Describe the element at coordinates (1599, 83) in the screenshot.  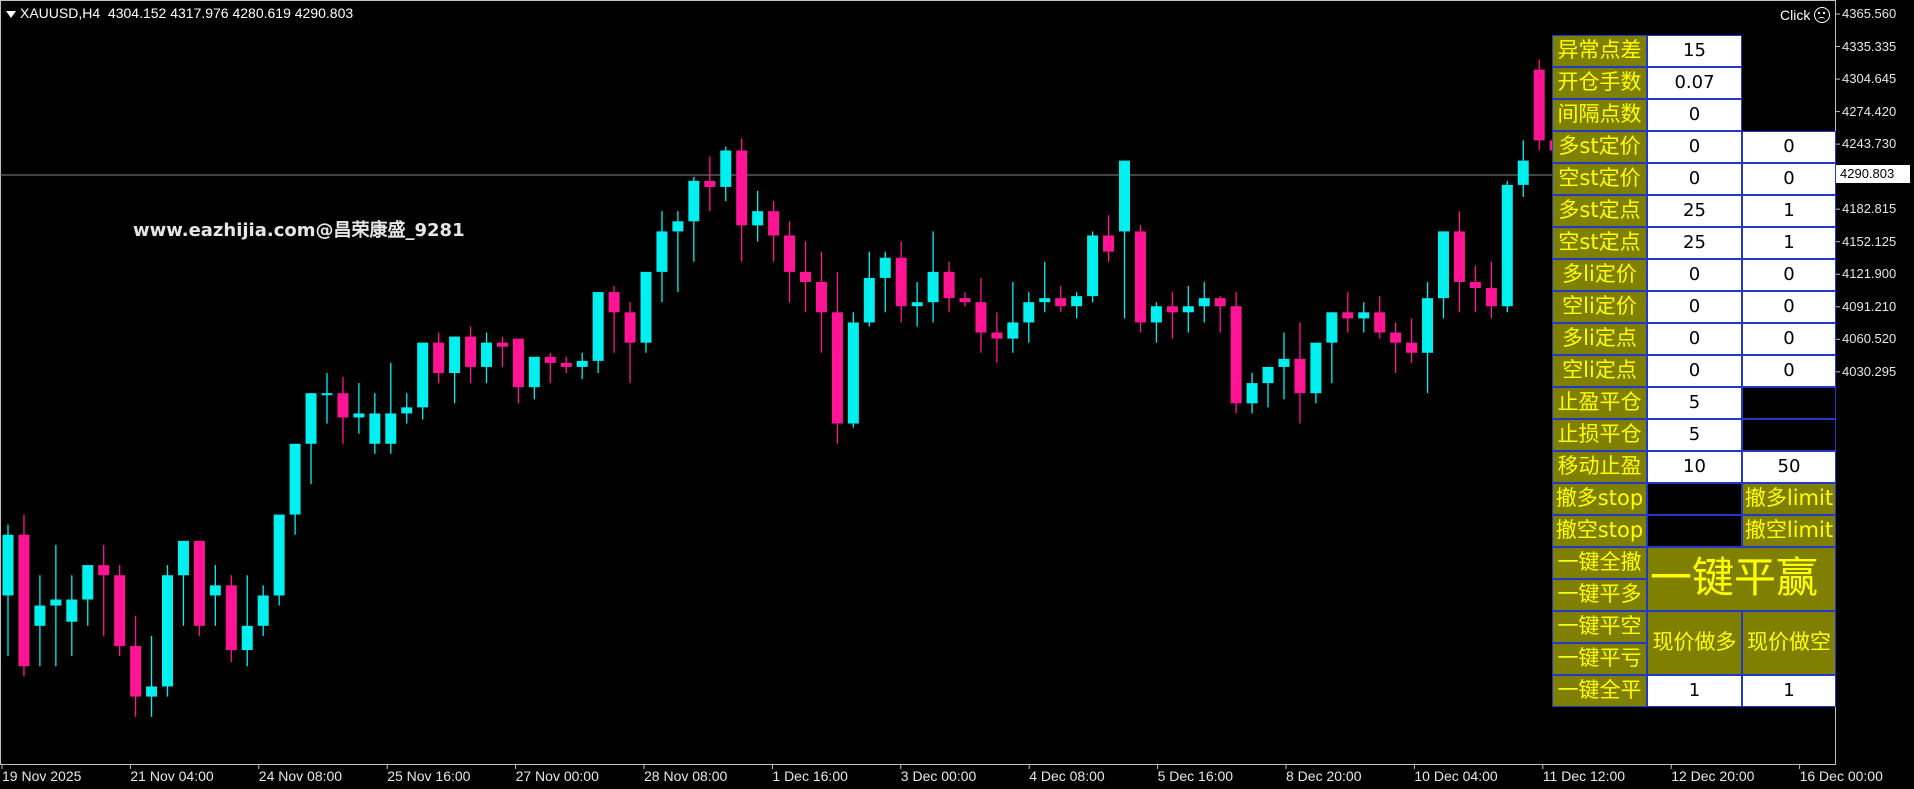
I see `panel-label: 开仓手数` at that location.